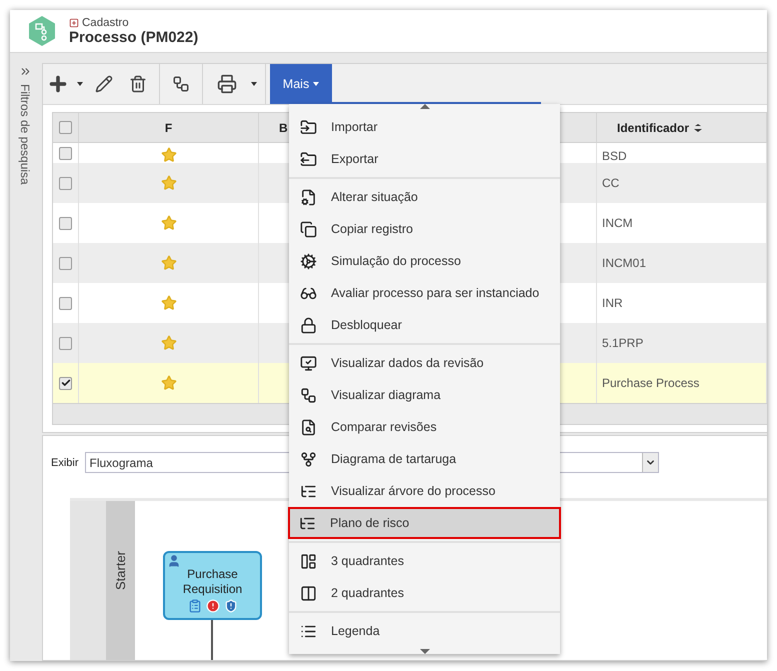 Image resolution: width=777 pixels, height=671 pixels. I want to click on table-cell: INCM01, so click(682, 263).